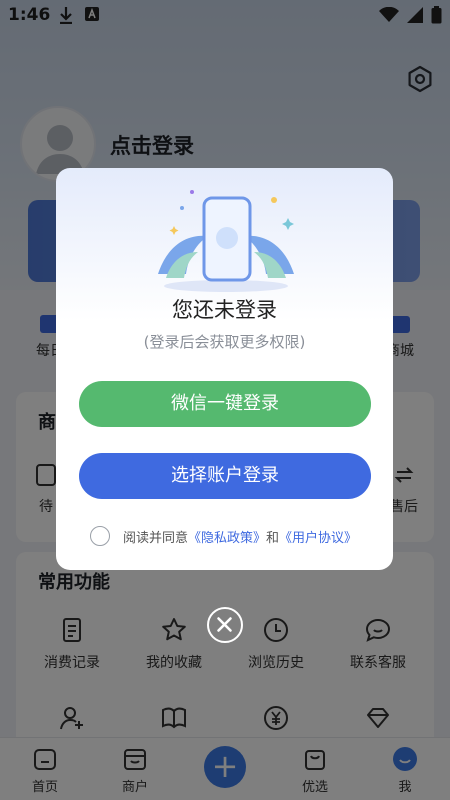  What do you see at coordinates (273, 538) in the screenshot?
I see `agreement-and: 和` at bounding box center [273, 538].